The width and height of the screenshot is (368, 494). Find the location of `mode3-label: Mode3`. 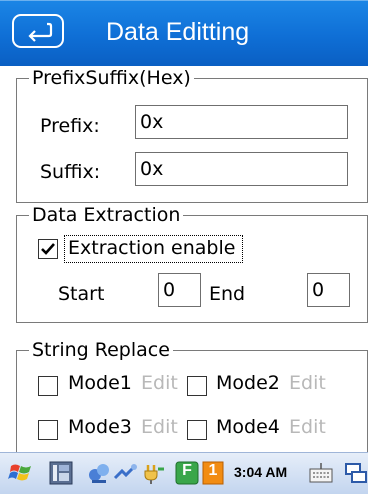

mode3-label: Mode3 is located at coordinates (100, 427).